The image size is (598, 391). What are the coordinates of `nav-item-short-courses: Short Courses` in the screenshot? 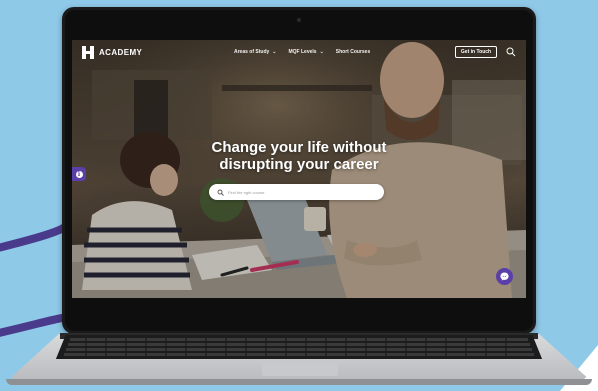 It's located at (353, 52).